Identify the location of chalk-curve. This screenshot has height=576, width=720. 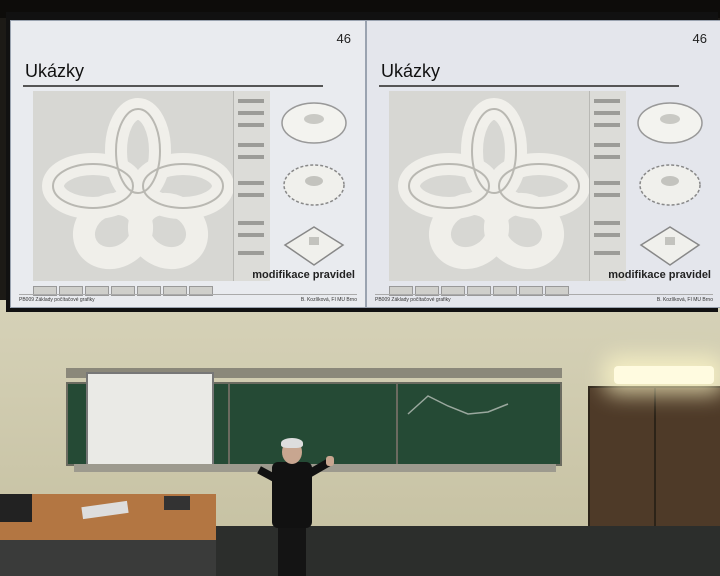
(458, 405).